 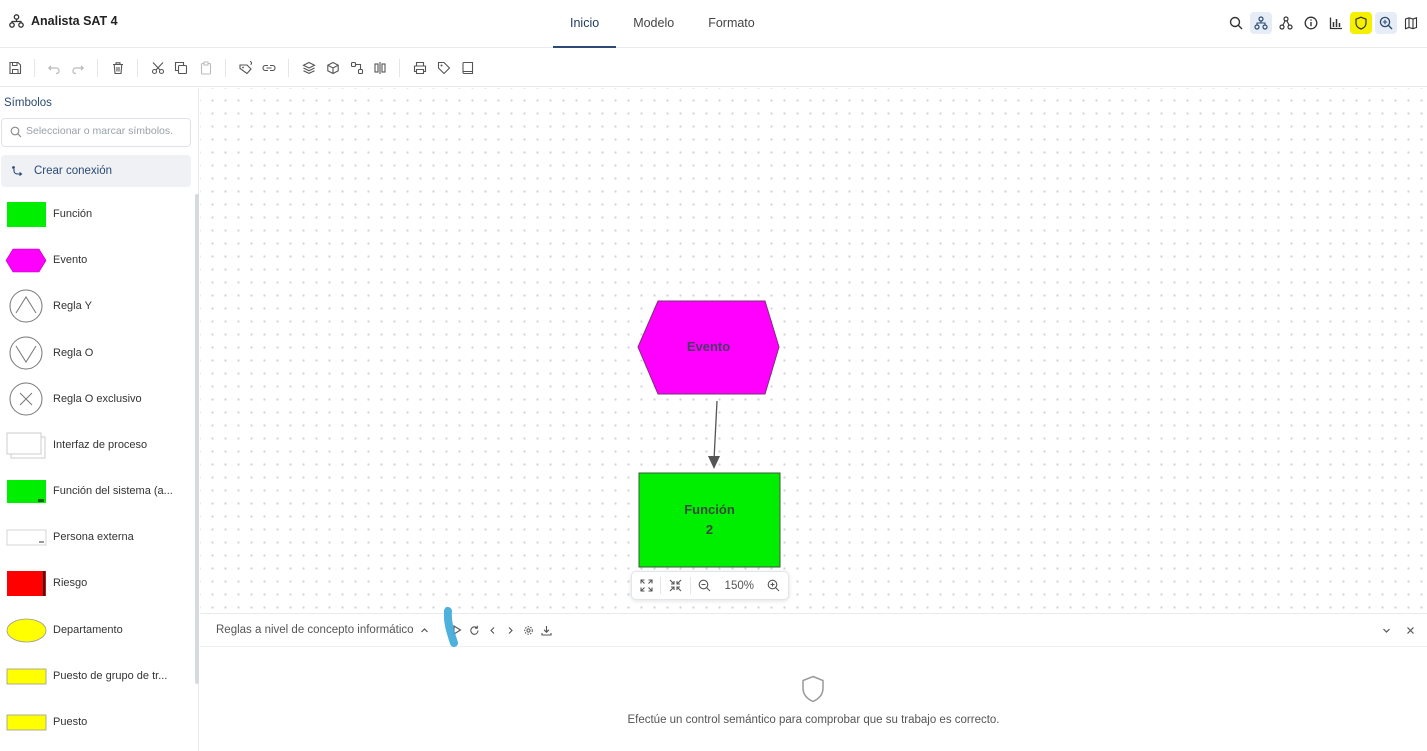 What do you see at coordinates (528, 630) in the screenshot?
I see `settings-icon` at bounding box center [528, 630].